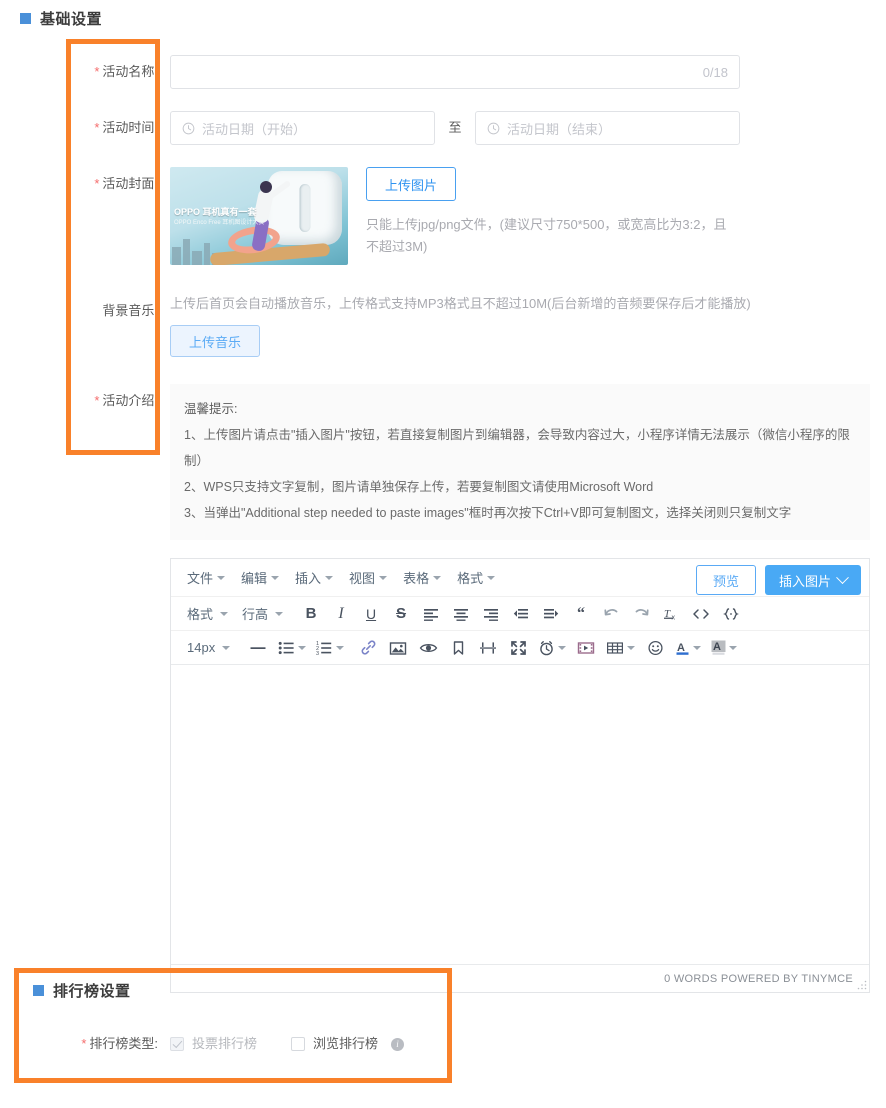  Describe the element at coordinates (559, 129) in the screenshot. I see `activity-end-date-placeholder: 活动日期（结束）` at that location.